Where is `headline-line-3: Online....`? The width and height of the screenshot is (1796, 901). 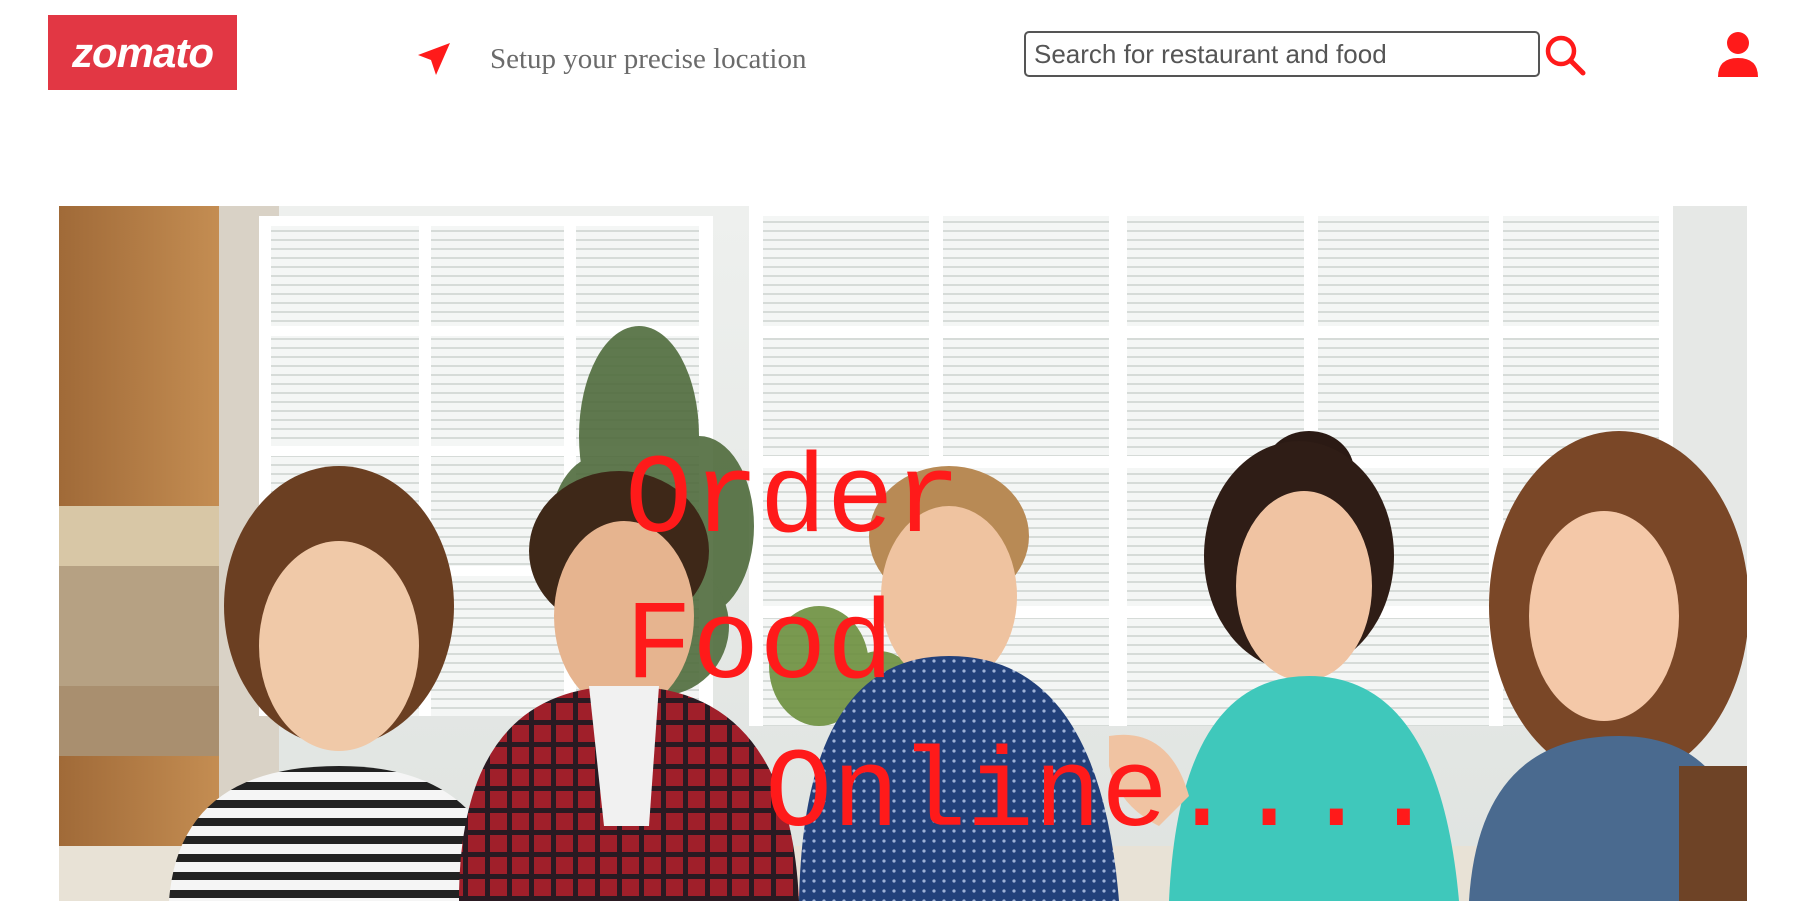 headline-line-3: Online.... is located at coordinates (1101, 795).